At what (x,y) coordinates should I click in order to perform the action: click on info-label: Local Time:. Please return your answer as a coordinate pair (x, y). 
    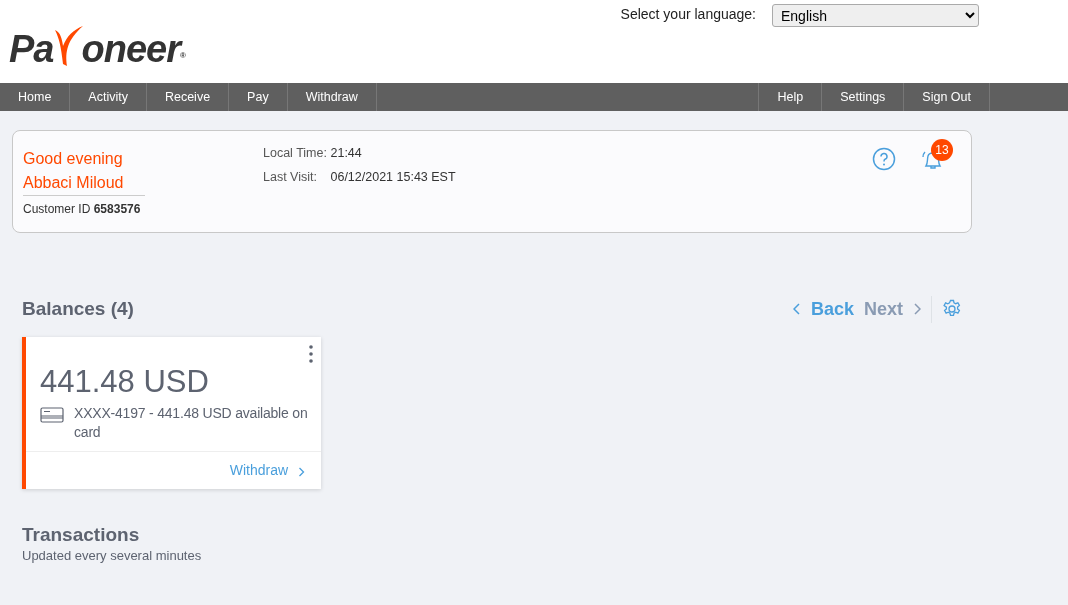
    Looking at the image, I should click on (295, 153).